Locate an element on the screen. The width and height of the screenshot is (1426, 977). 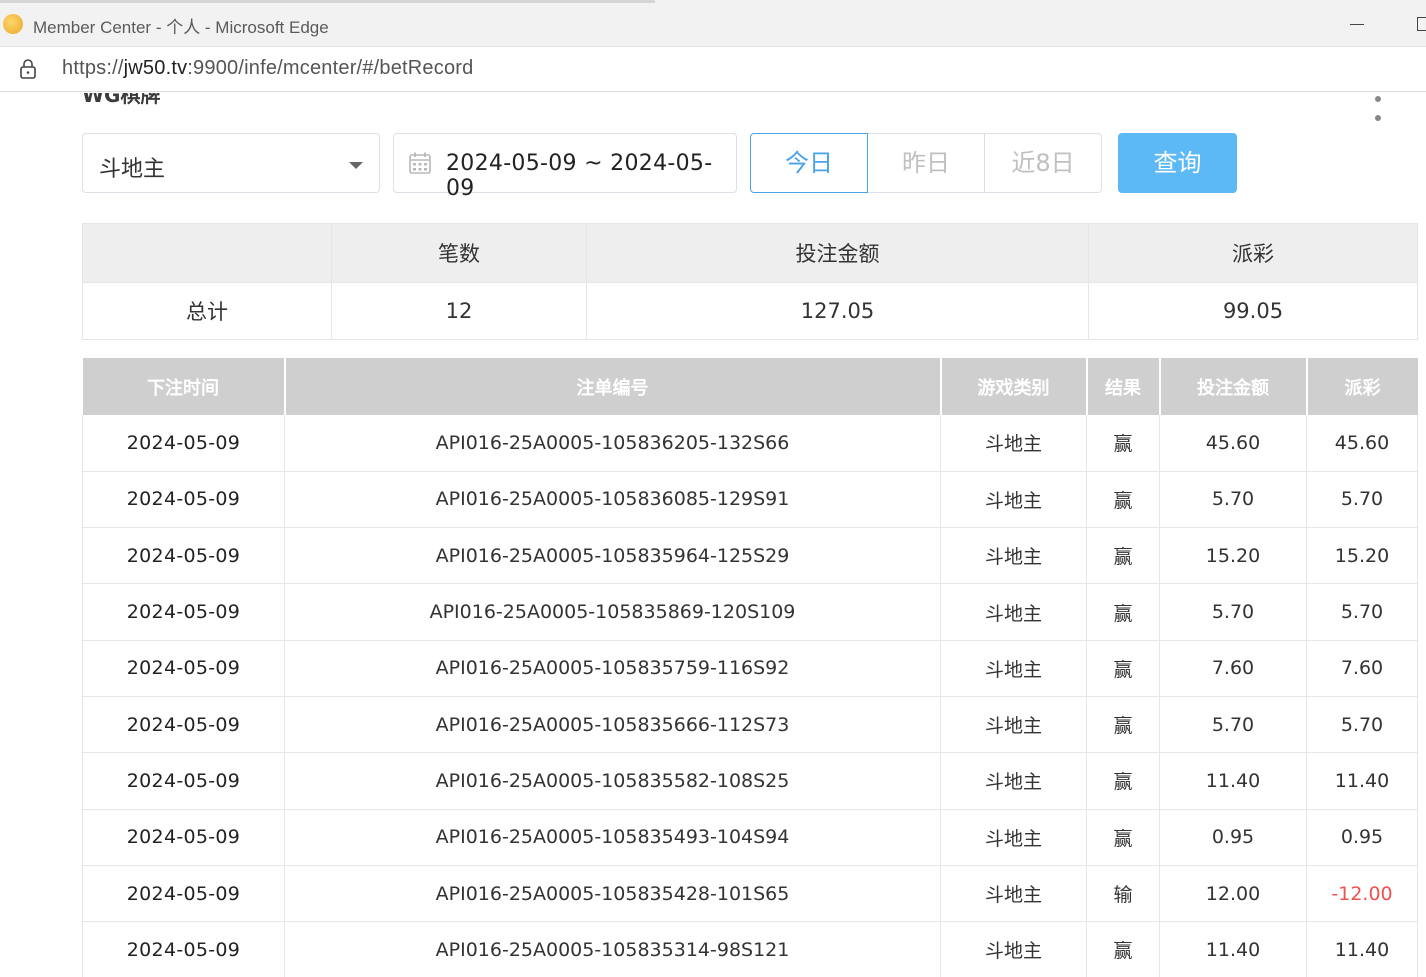
url-host: jw50.tv is located at coordinates (155, 68).